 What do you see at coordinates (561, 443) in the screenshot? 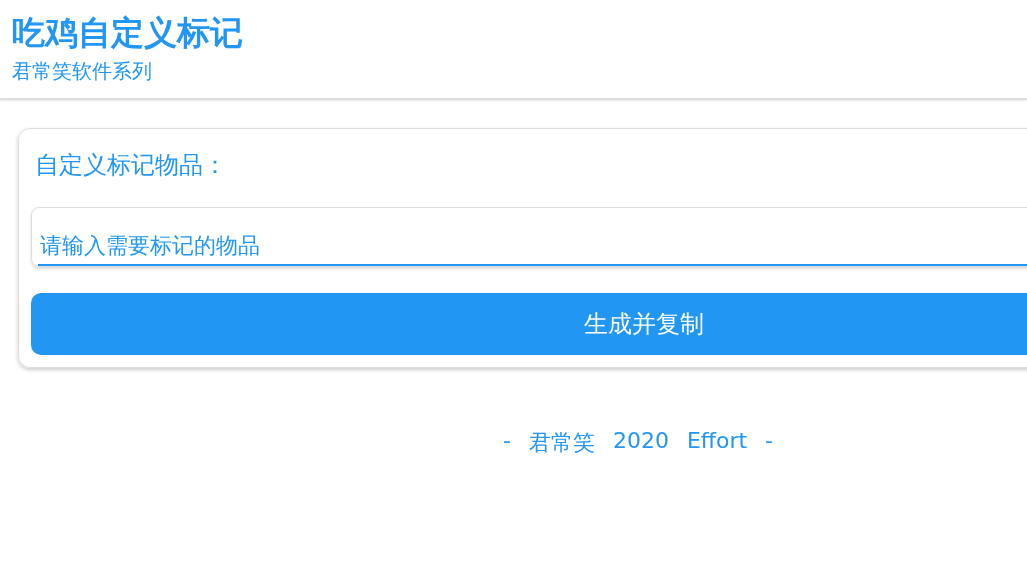
I see `footer-text: 君常笑` at bounding box center [561, 443].